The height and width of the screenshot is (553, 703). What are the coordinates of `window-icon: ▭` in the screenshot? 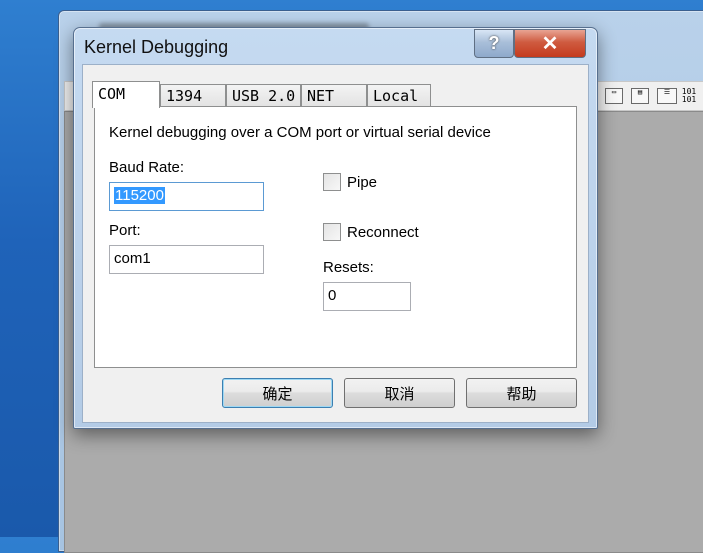 It's located at (614, 96).